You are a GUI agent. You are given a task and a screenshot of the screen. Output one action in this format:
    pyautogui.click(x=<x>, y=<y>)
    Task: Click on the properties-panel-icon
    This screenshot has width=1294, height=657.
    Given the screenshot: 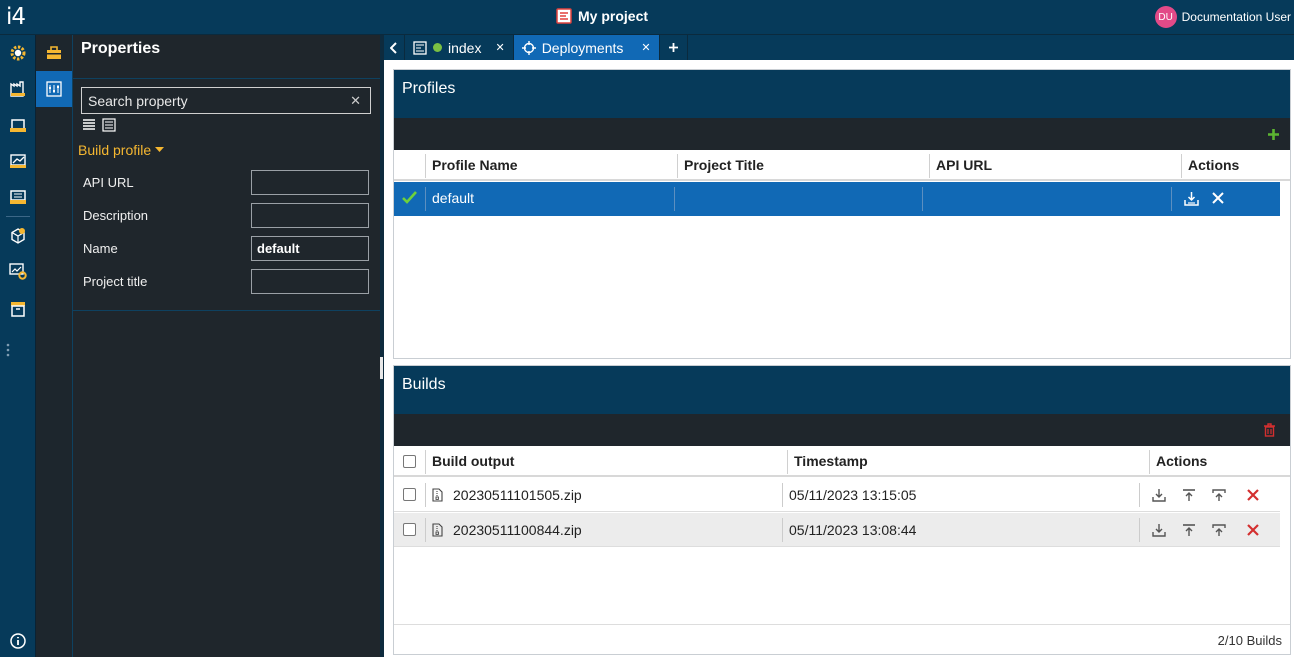 What is the action you would take?
    pyautogui.click(x=54, y=89)
    